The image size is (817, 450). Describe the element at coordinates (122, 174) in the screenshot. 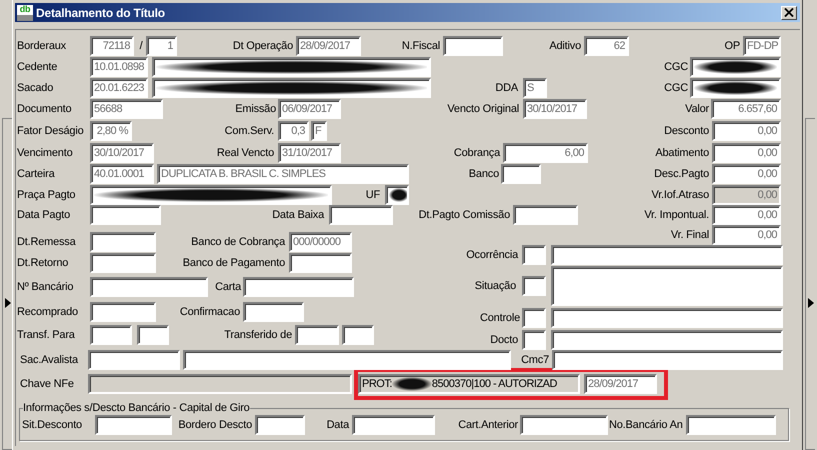

I see `text-field: 40.01.0001` at that location.